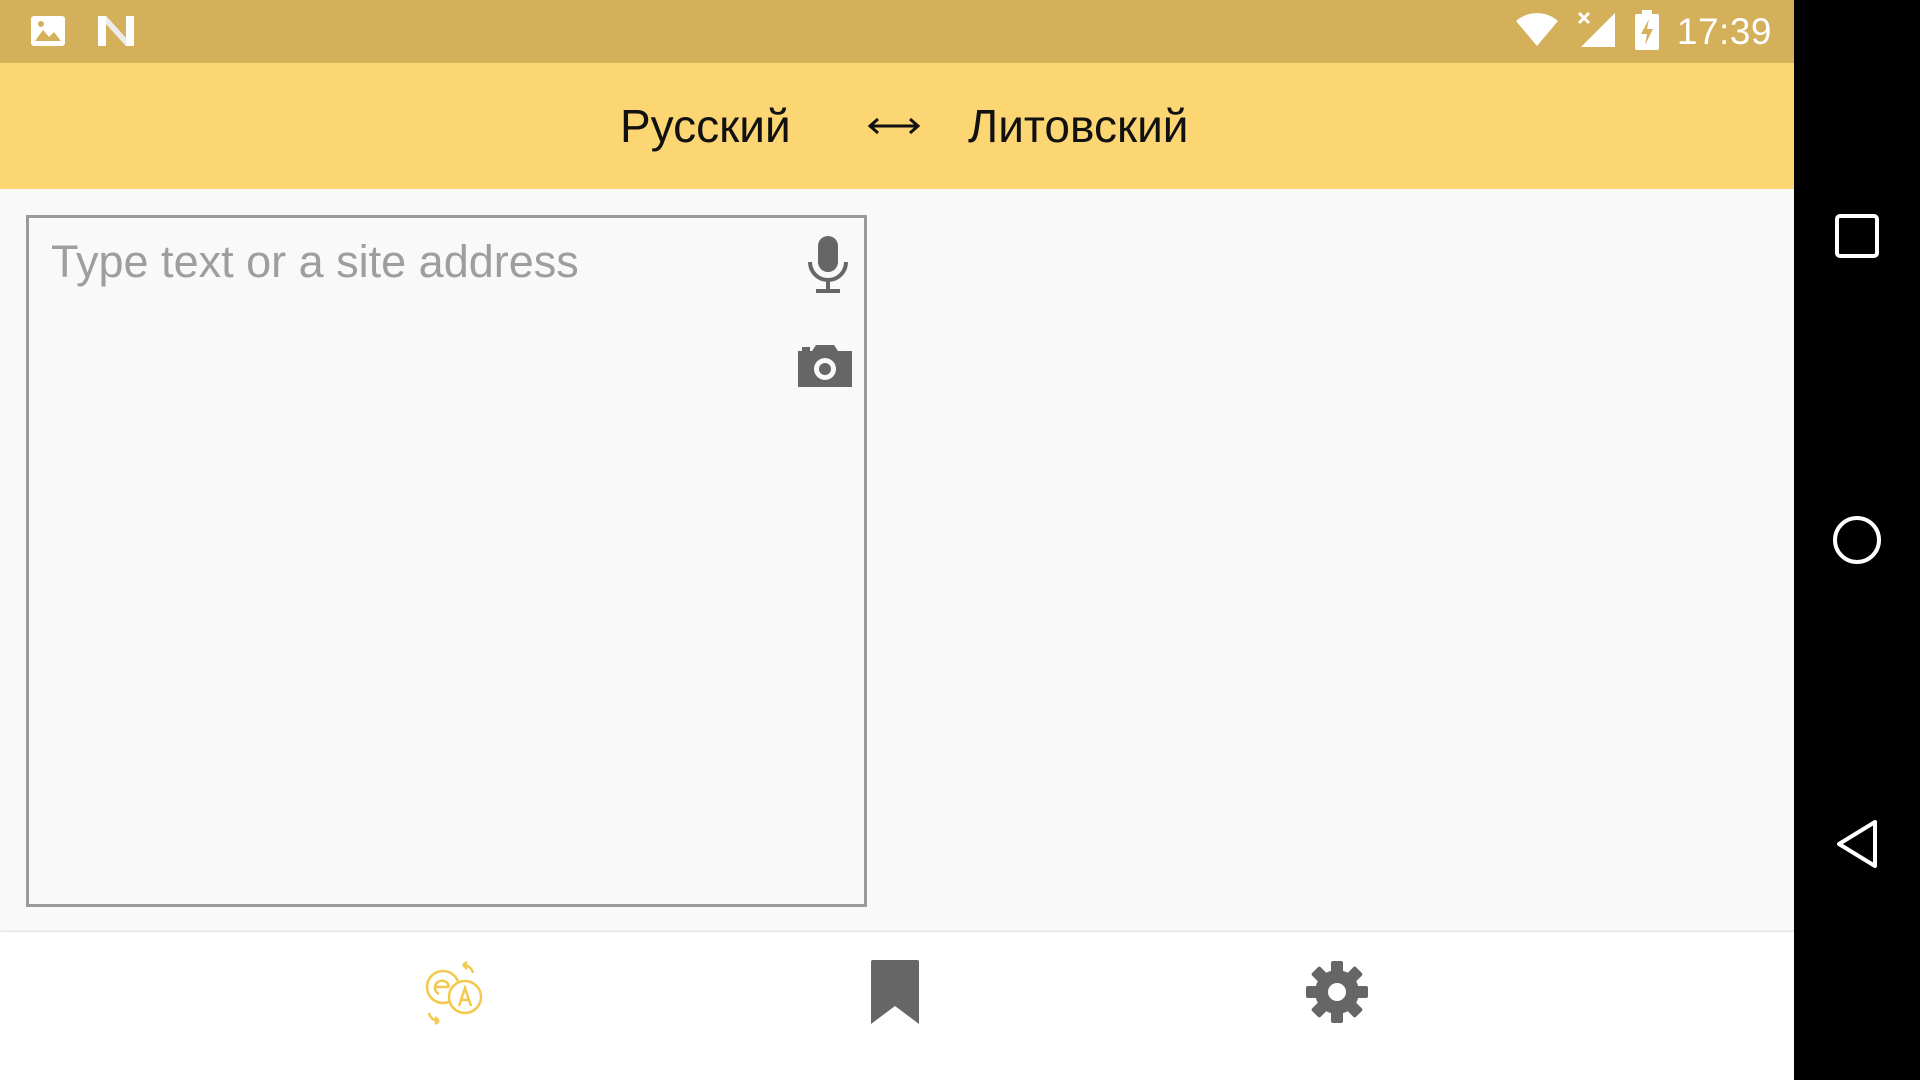  What do you see at coordinates (705, 126) in the screenshot?
I see `source-language-button: Русский` at bounding box center [705, 126].